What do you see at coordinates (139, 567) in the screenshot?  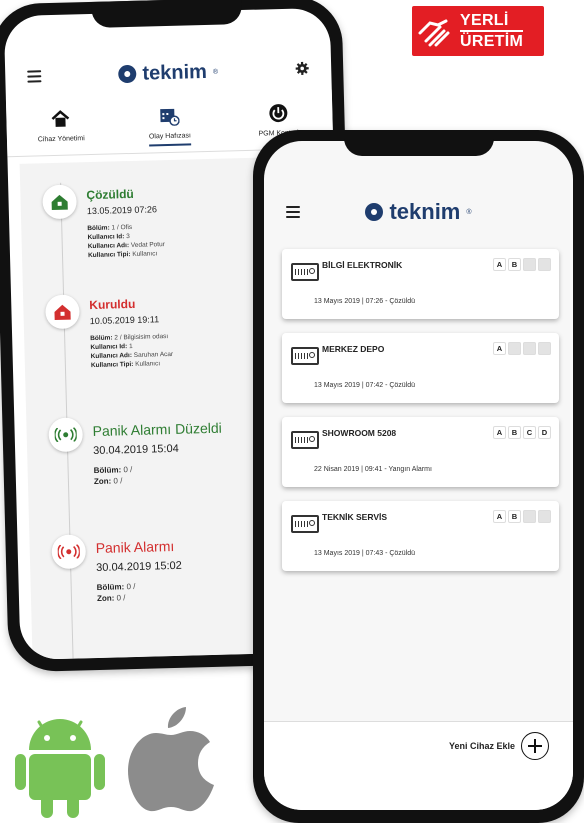 I see `event-date: 30.04.2019 15:02` at bounding box center [139, 567].